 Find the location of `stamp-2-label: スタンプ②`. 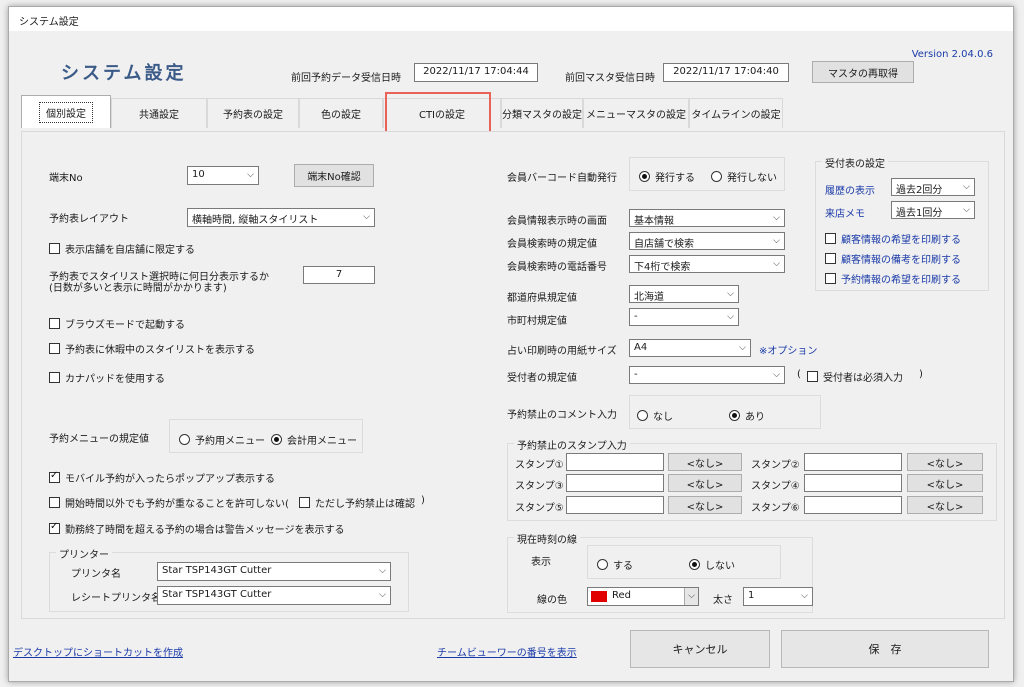

stamp-2-label: スタンプ② is located at coordinates (775, 465).